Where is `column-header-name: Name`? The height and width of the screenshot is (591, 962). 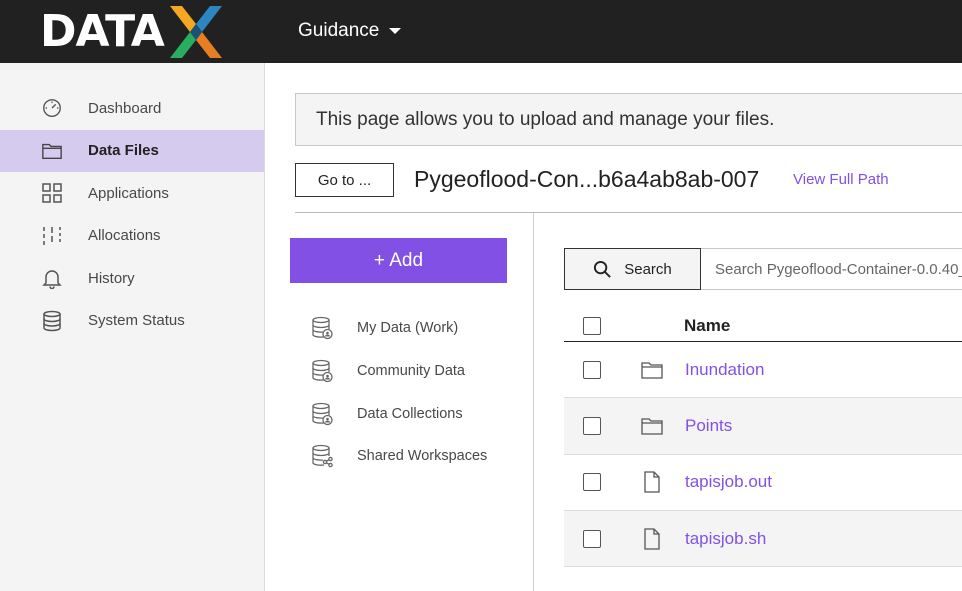 column-header-name: Name is located at coordinates (707, 326).